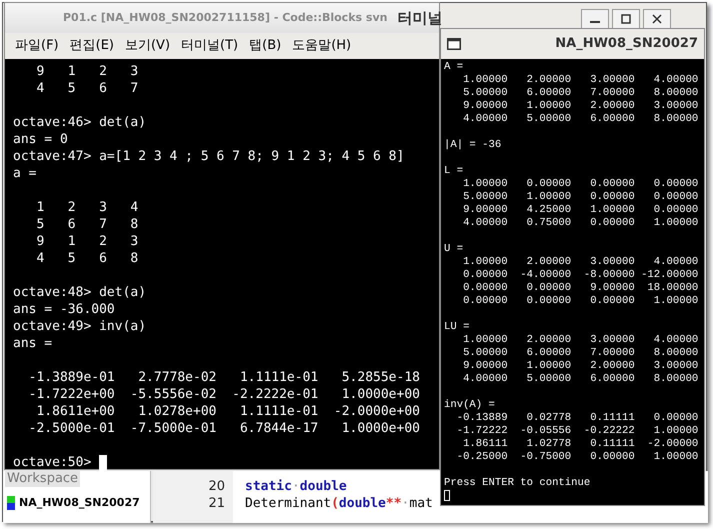 The height and width of the screenshot is (529, 713). What do you see at coordinates (33, 343) in the screenshot?
I see `terminal-line: ans =` at bounding box center [33, 343].